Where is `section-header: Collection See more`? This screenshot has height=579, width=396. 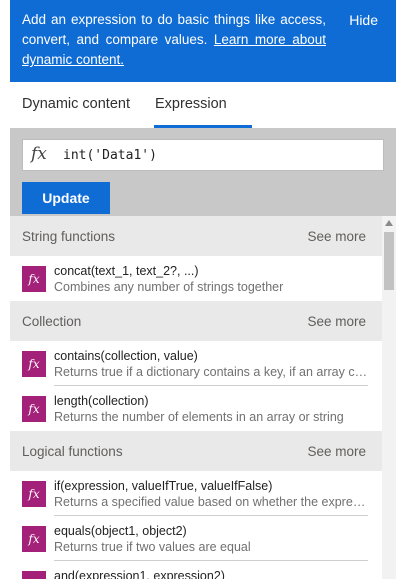
section-header: Collection See more is located at coordinates (196, 321).